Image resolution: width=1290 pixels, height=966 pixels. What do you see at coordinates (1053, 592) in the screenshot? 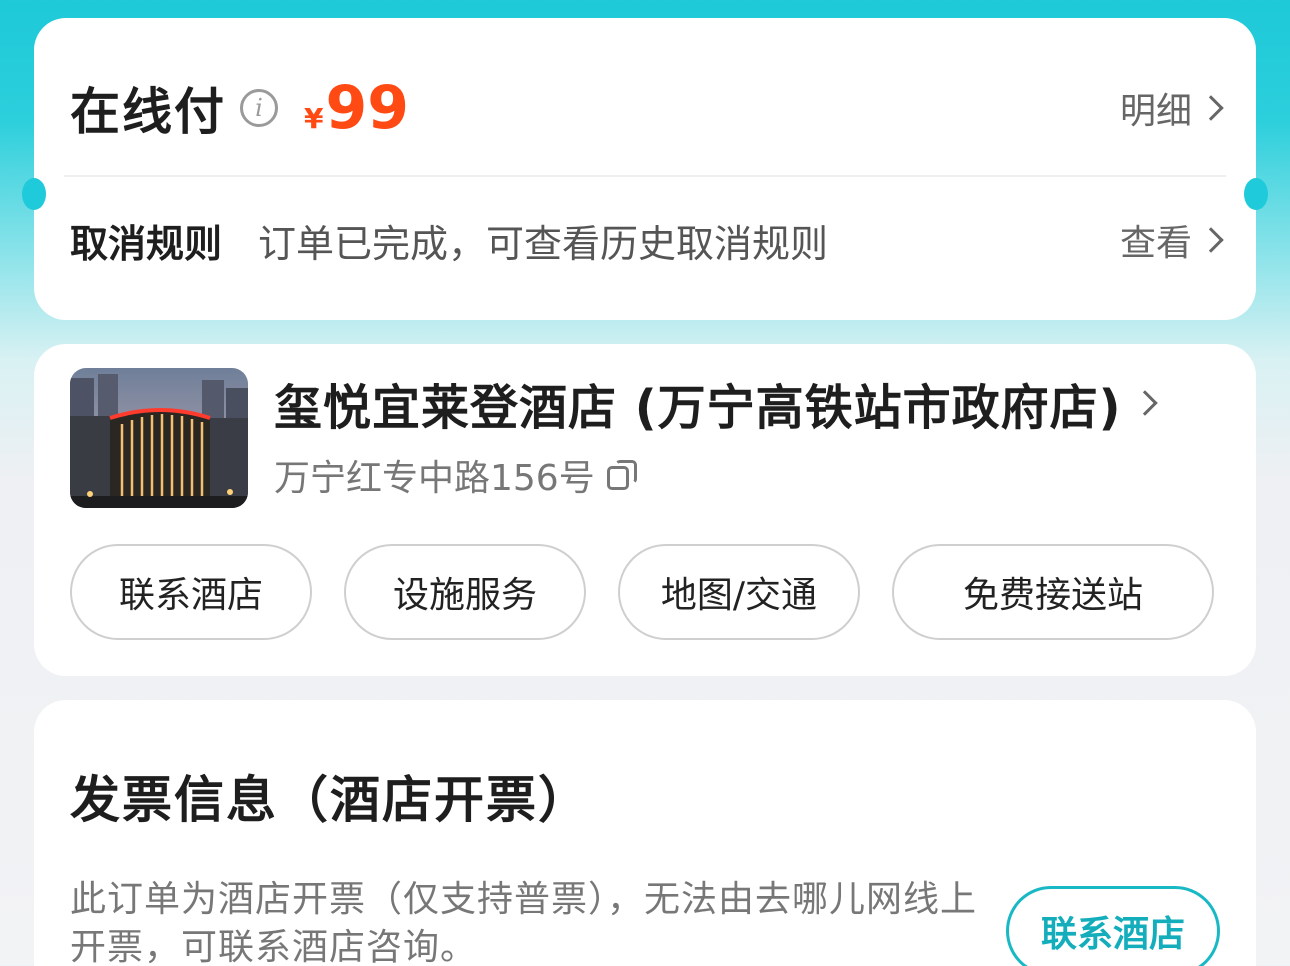
I see `free-shuttle-button: 免费接送站` at bounding box center [1053, 592].